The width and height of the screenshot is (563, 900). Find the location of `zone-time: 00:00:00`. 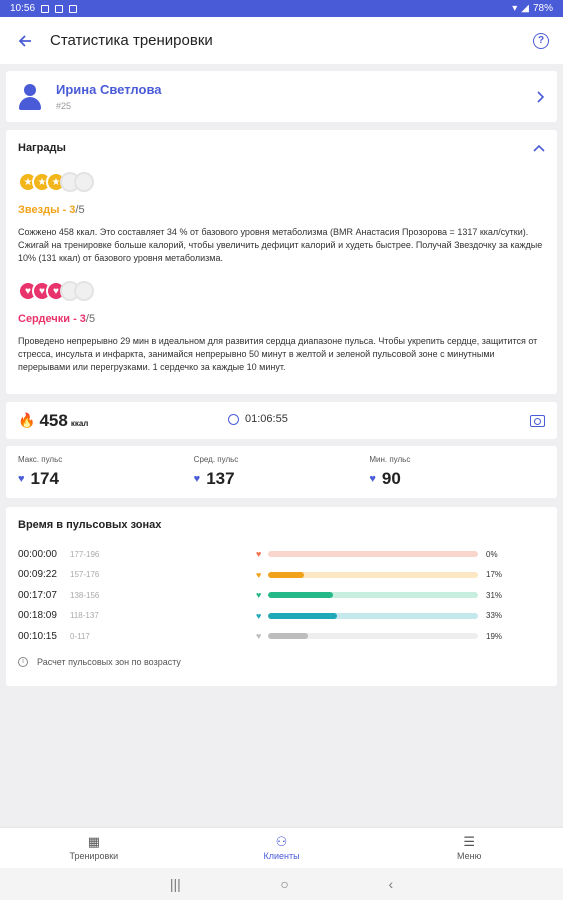

zone-time: 00:00:00 is located at coordinates (37, 554).